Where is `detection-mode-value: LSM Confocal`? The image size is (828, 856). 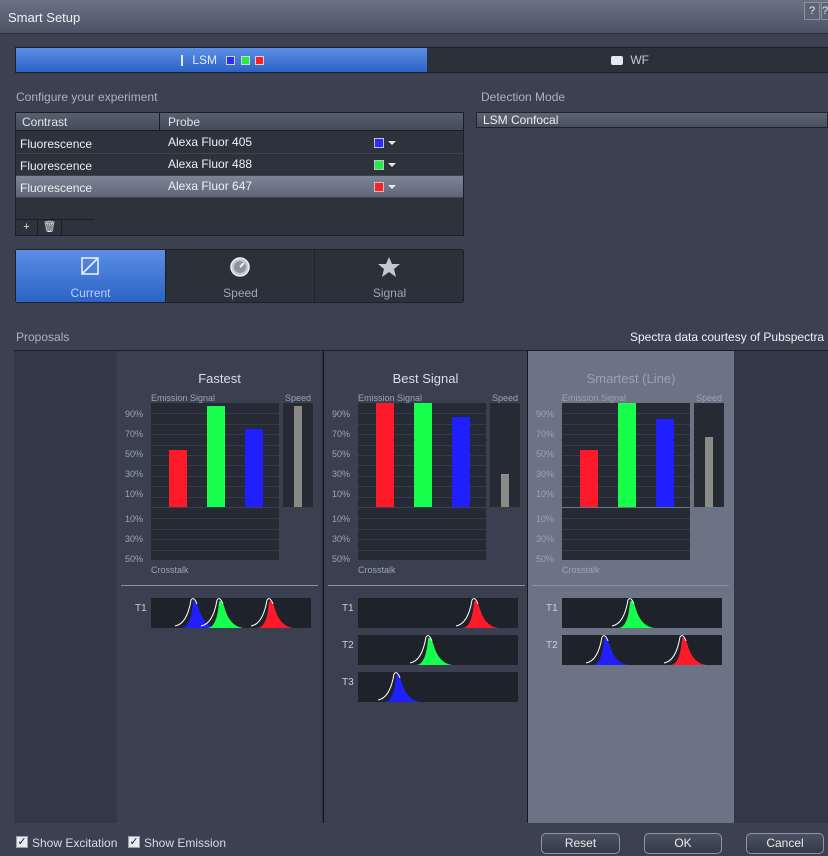 detection-mode-value: LSM Confocal is located at coordinates (521, 120).